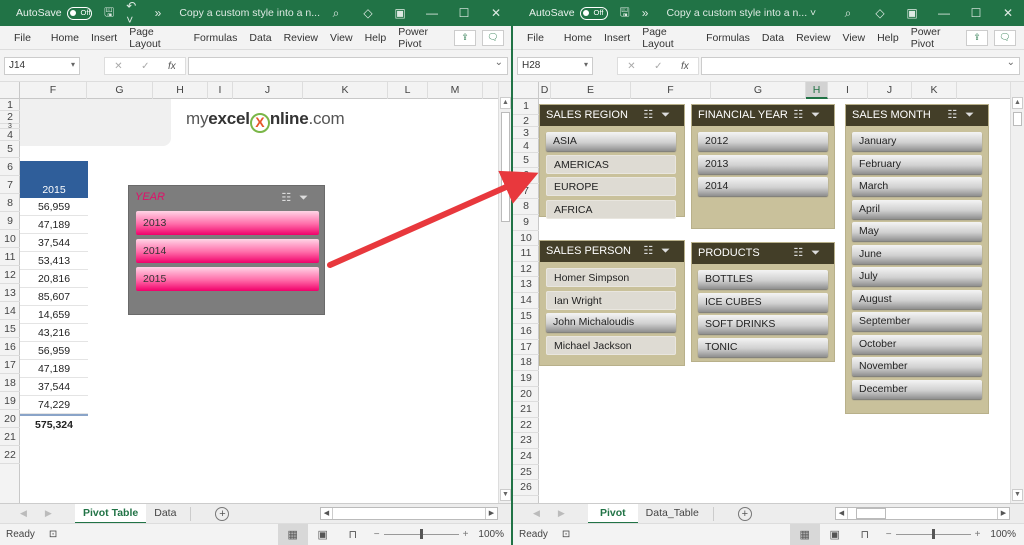  What do you see at coordinates (491, 513) in the screenshot?
I see `scroll-right-icon: ▶` at bounding box center [491, 513].